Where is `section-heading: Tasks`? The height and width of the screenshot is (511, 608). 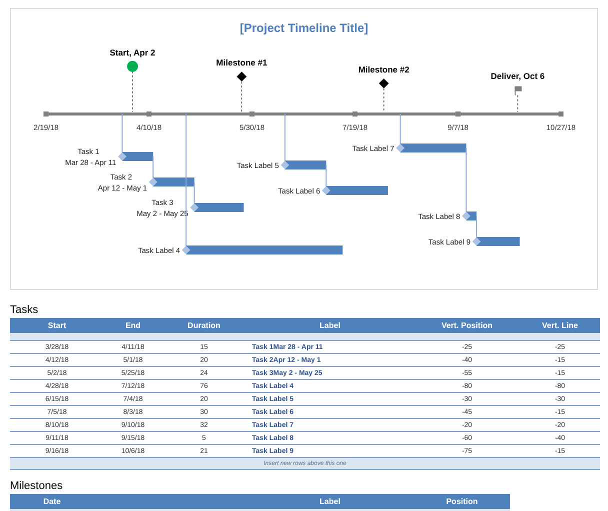
section-heading: Tasks is located at coordinates (25, 310).